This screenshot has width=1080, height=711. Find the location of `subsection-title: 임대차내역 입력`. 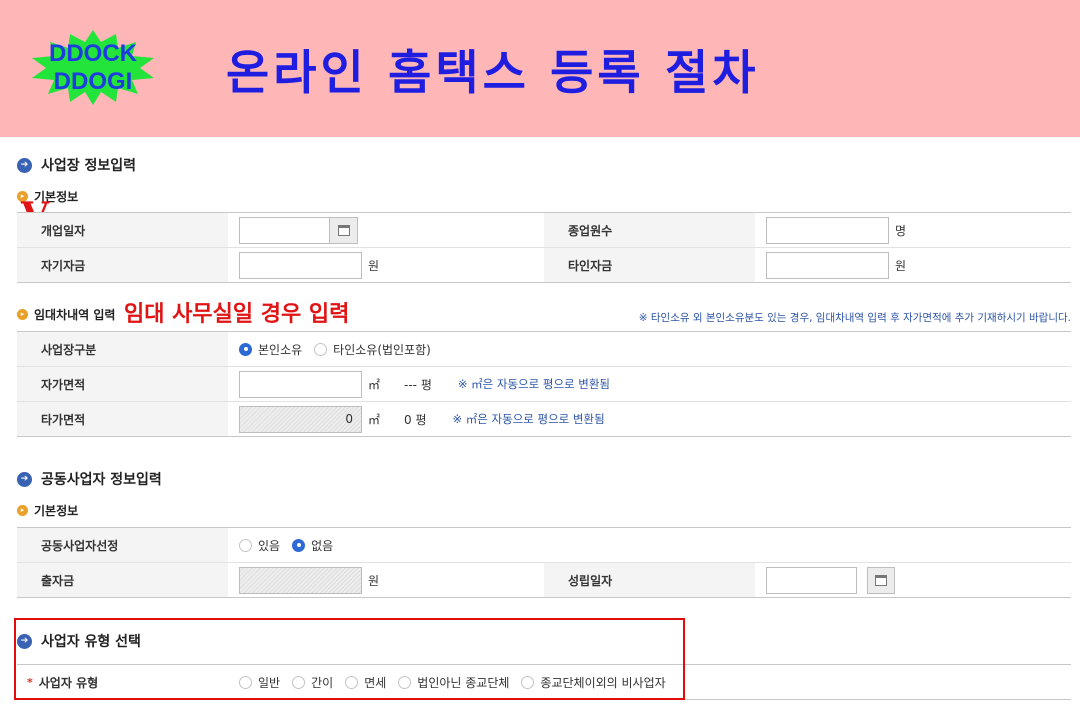

subsection-title: 임대차내역 입력 is located at coordinates (75, 315).